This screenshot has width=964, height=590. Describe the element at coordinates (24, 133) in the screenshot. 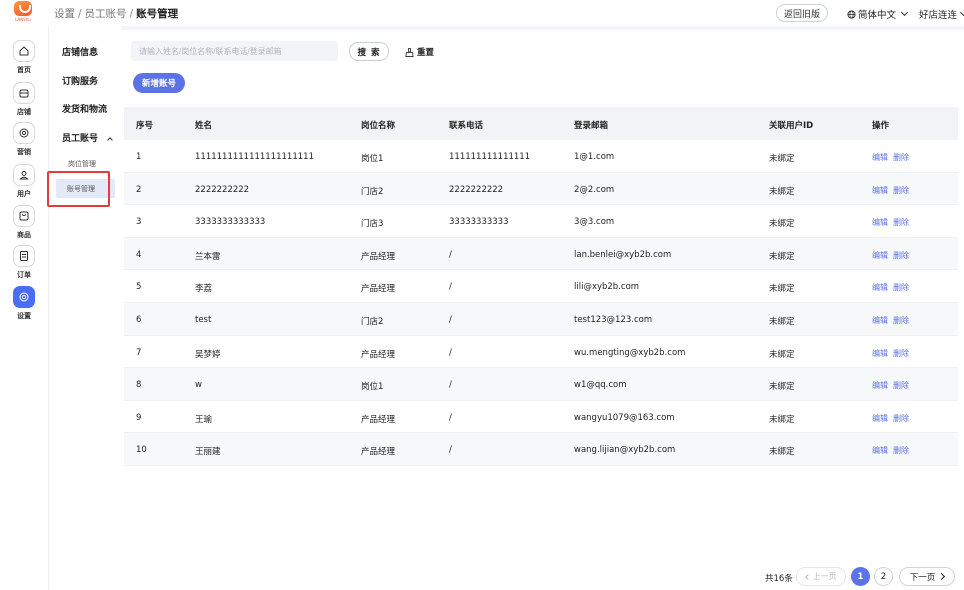

I see `marketing-icon` at that location.